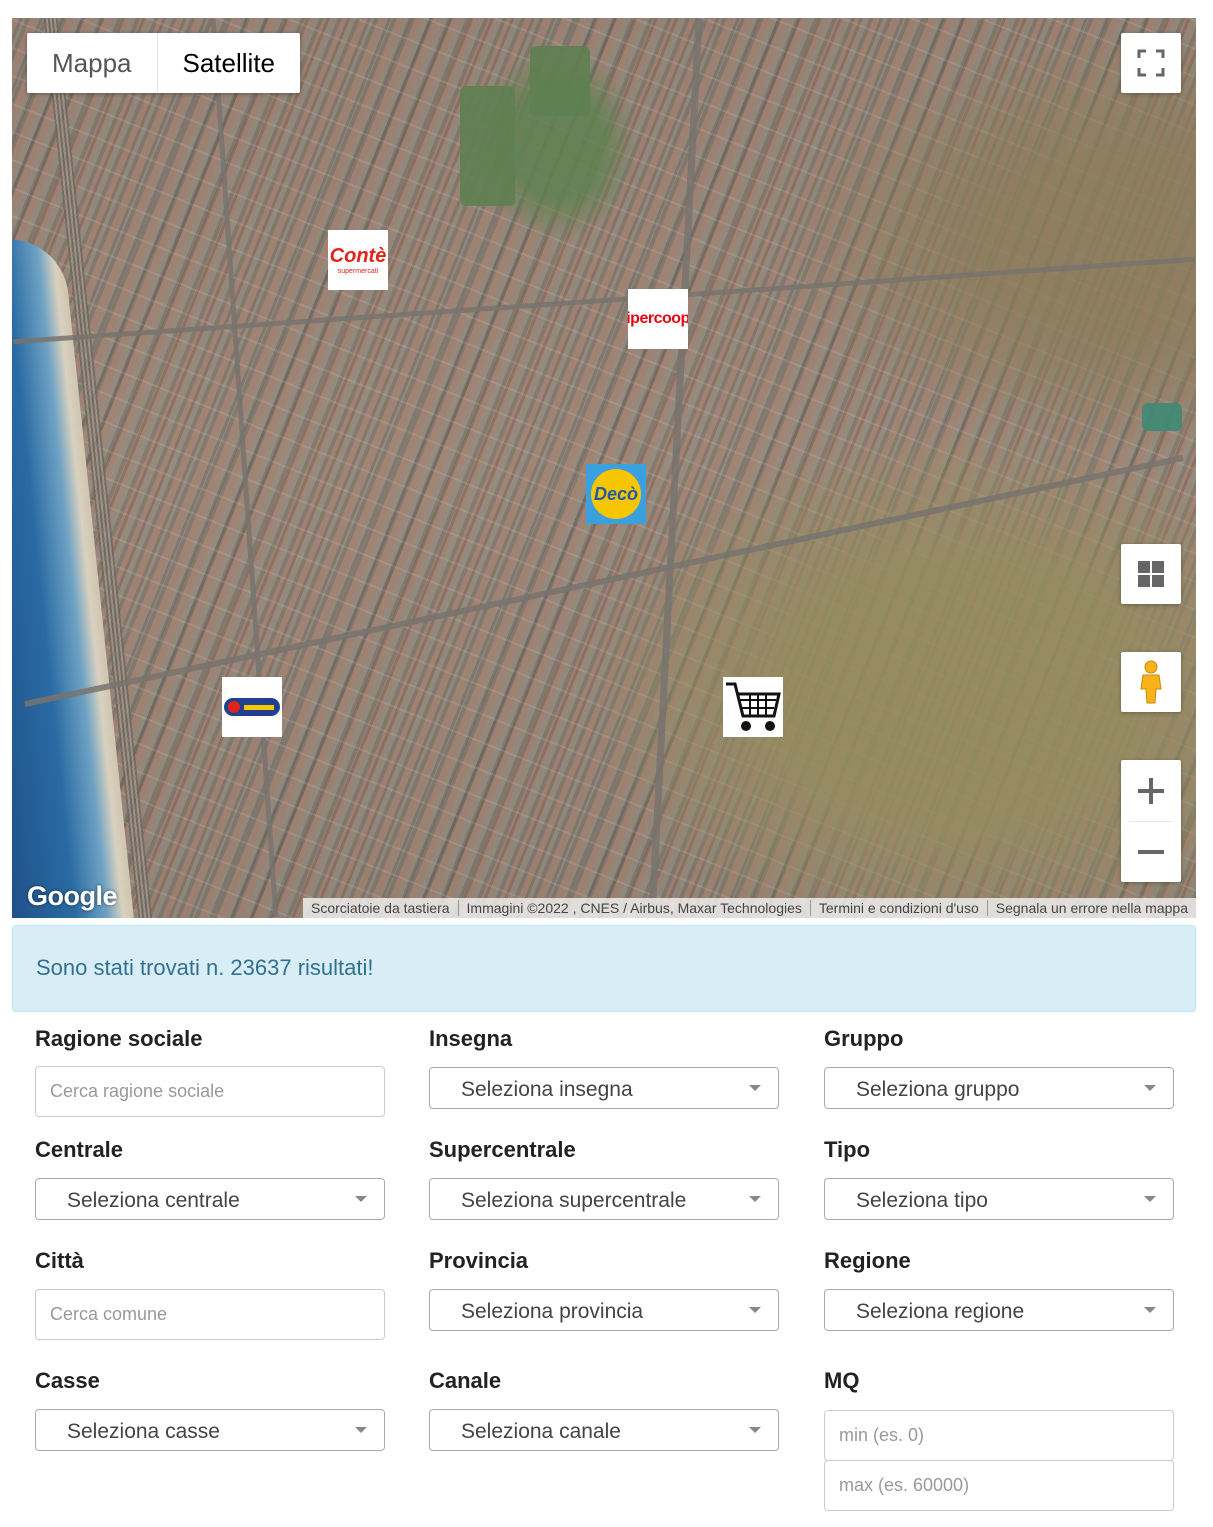 The width and height of the screenshot is (1213, 1527). I want to click on results-alert: Sono stati trovati n. 23637 risultati!, so click(604, 968).